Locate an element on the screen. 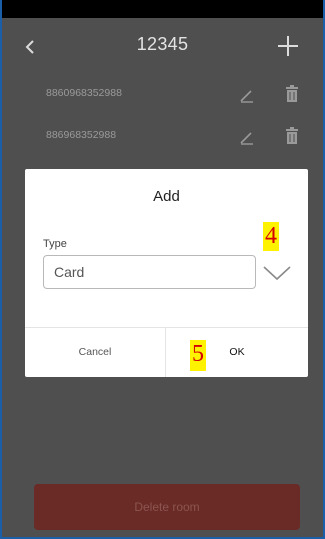  card-number: 8860968352988 is located at coordinates (84, 93).